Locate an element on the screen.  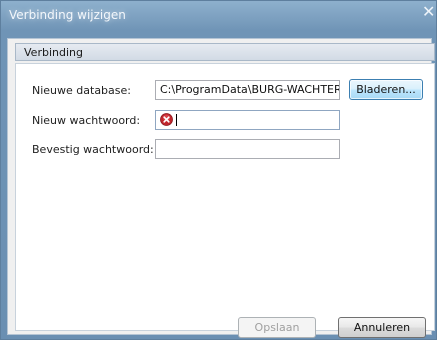
title-bar: Verbinding wijzigen ✕ is located at coordinates (219, 16).